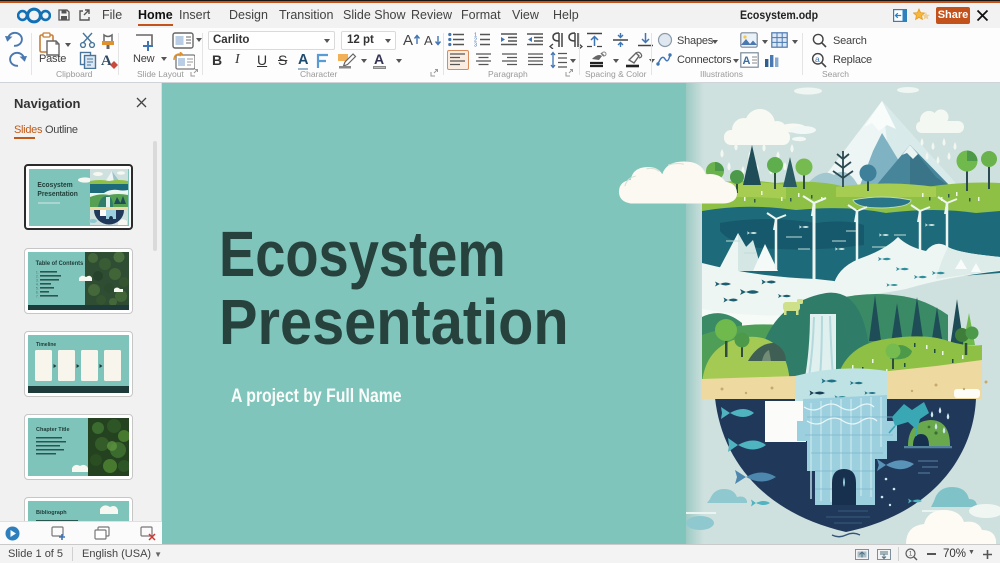 The image size is (1000, 563). I want to click on svg-text: a, so click(817, 59).